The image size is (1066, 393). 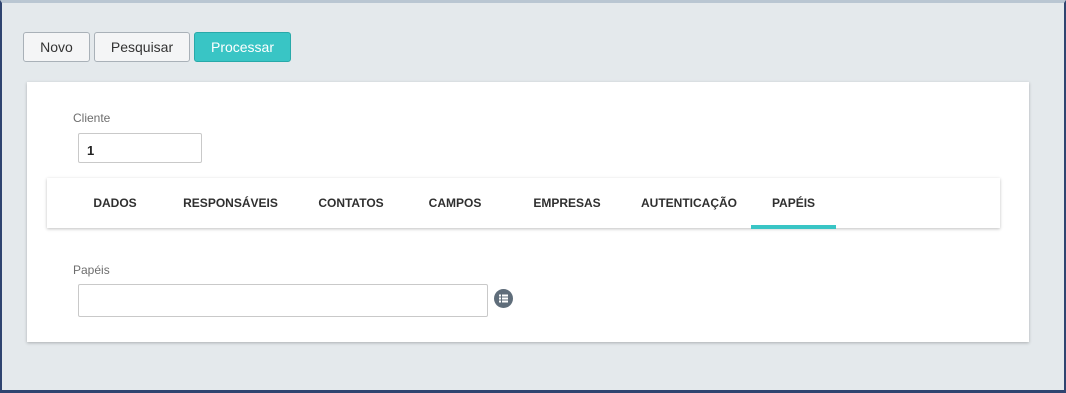 I want to click on novo-button: Novo, so click(x=56, y=47).